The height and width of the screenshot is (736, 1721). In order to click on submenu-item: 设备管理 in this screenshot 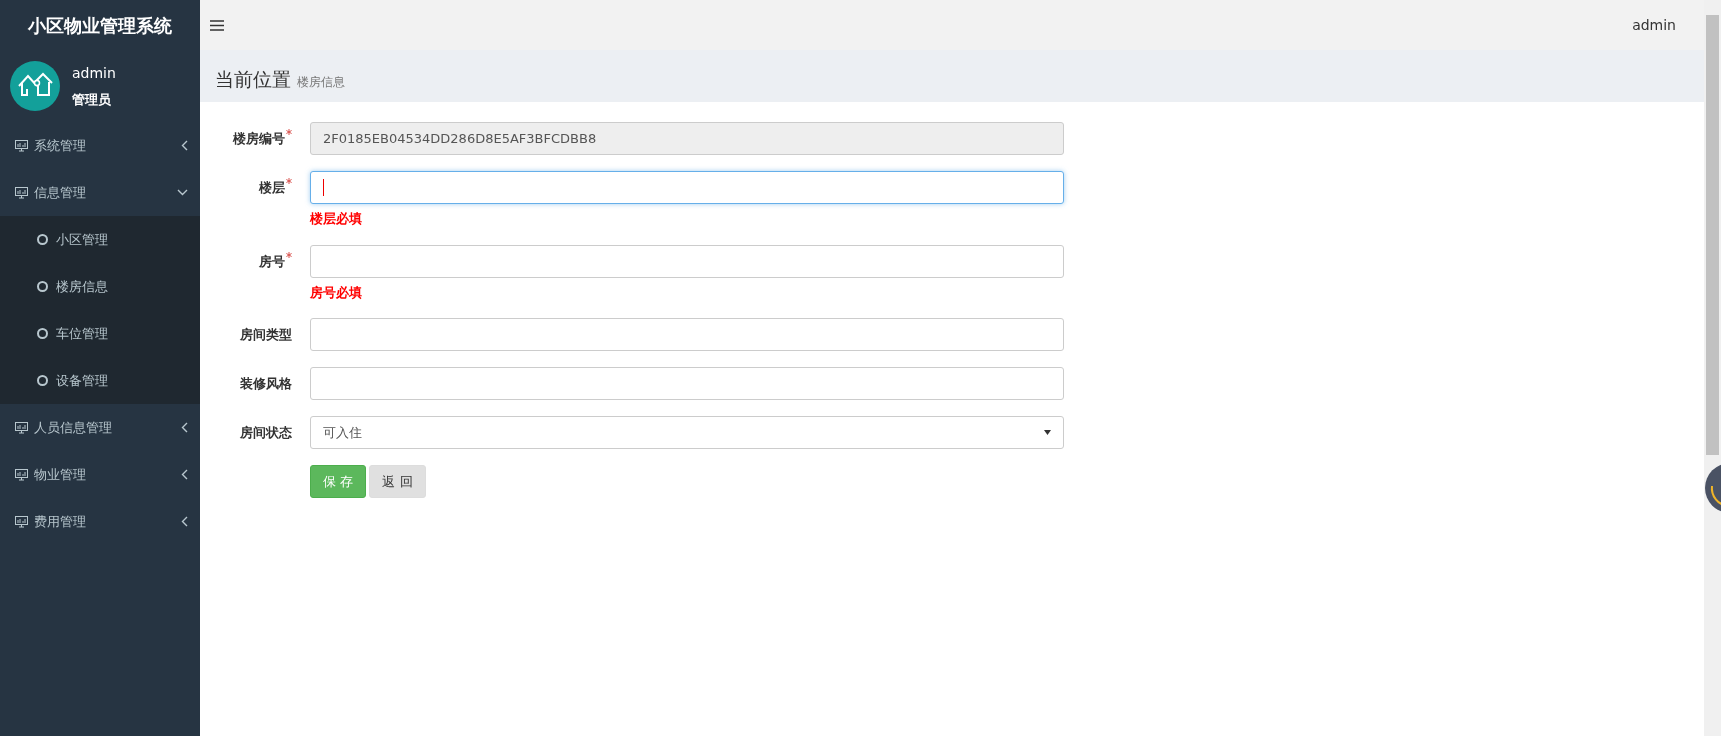, I will do `click(100, 380)`.